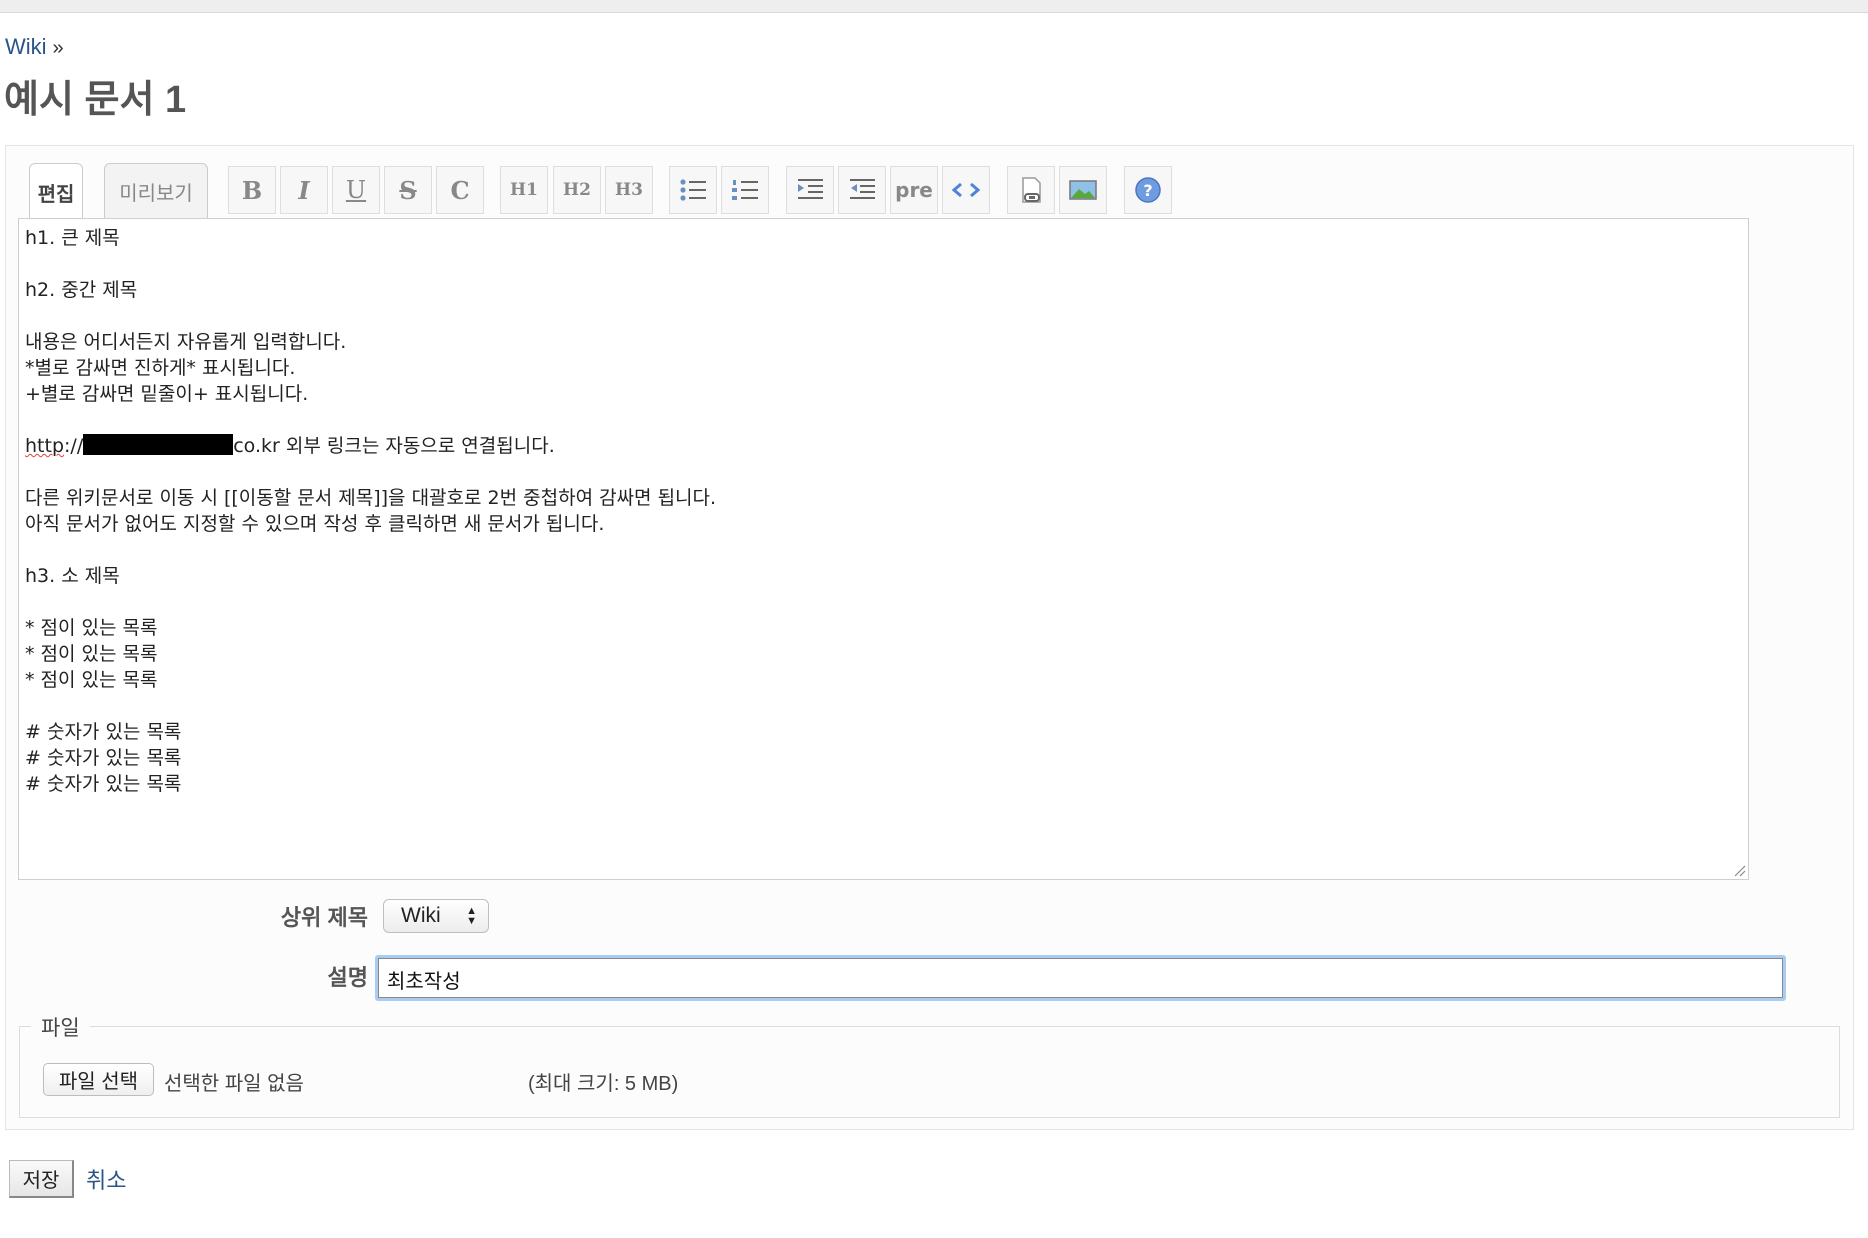  What do you see at coordinates (41, 1179) in the screenshot?
I see `save-button: 저장` at bounding box center [41, 1179].